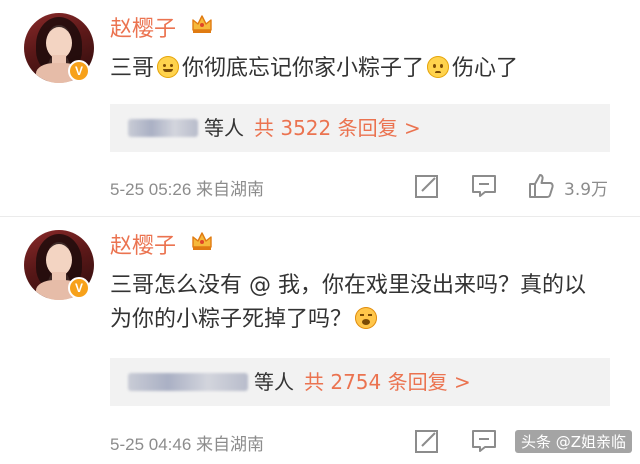 Image resolution: width=640 pixels, height=464 pixels. I want to click on sad-emoji-icon, so click(438, 67).